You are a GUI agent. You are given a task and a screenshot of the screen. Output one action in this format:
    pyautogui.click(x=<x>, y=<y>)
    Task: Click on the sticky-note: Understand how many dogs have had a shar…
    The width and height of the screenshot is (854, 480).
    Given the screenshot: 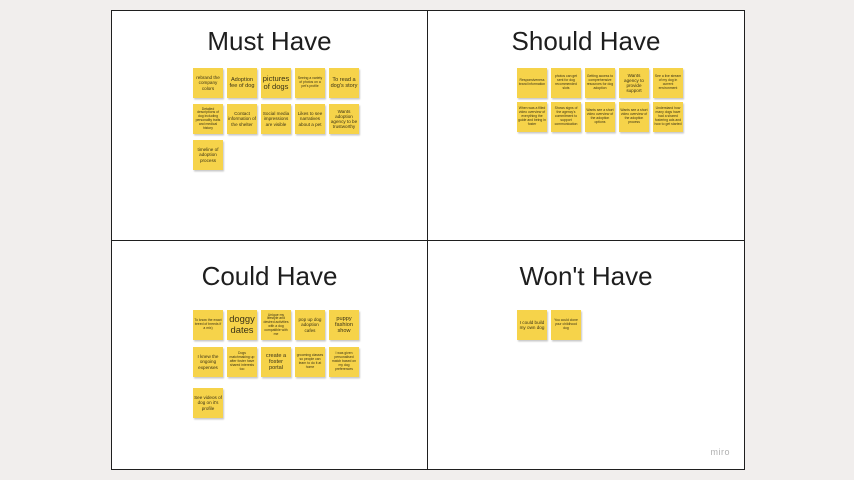 What is the action you would take?
    pyautogui.click(x=668, y=117)
    